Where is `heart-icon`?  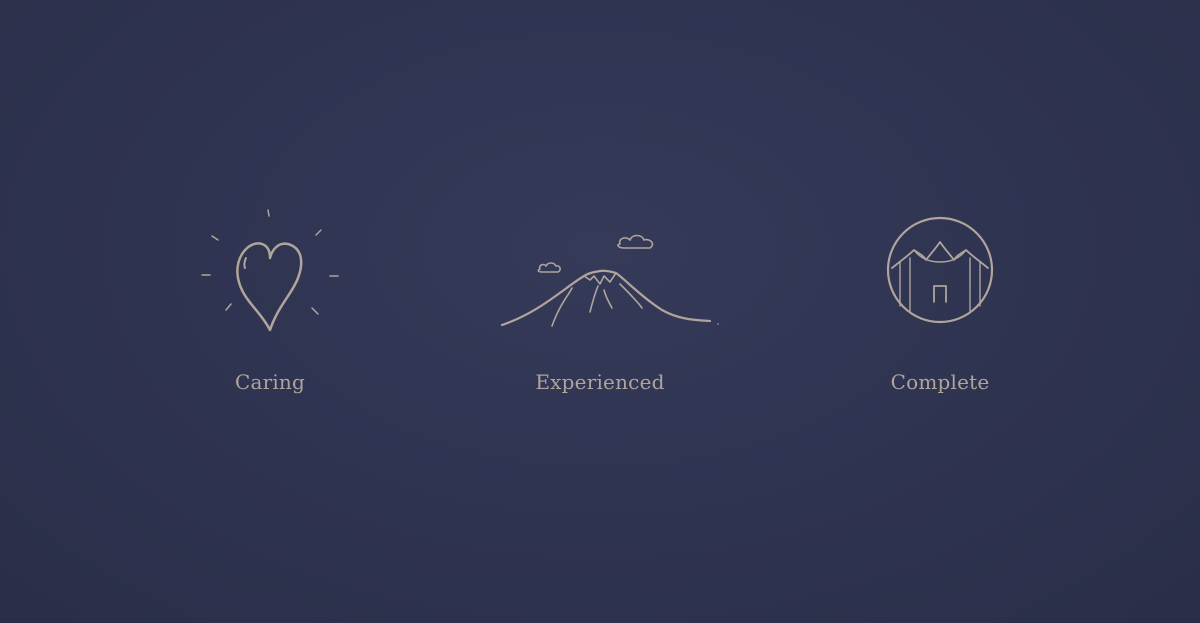 heart-icon is located at coordinates (270, 270).